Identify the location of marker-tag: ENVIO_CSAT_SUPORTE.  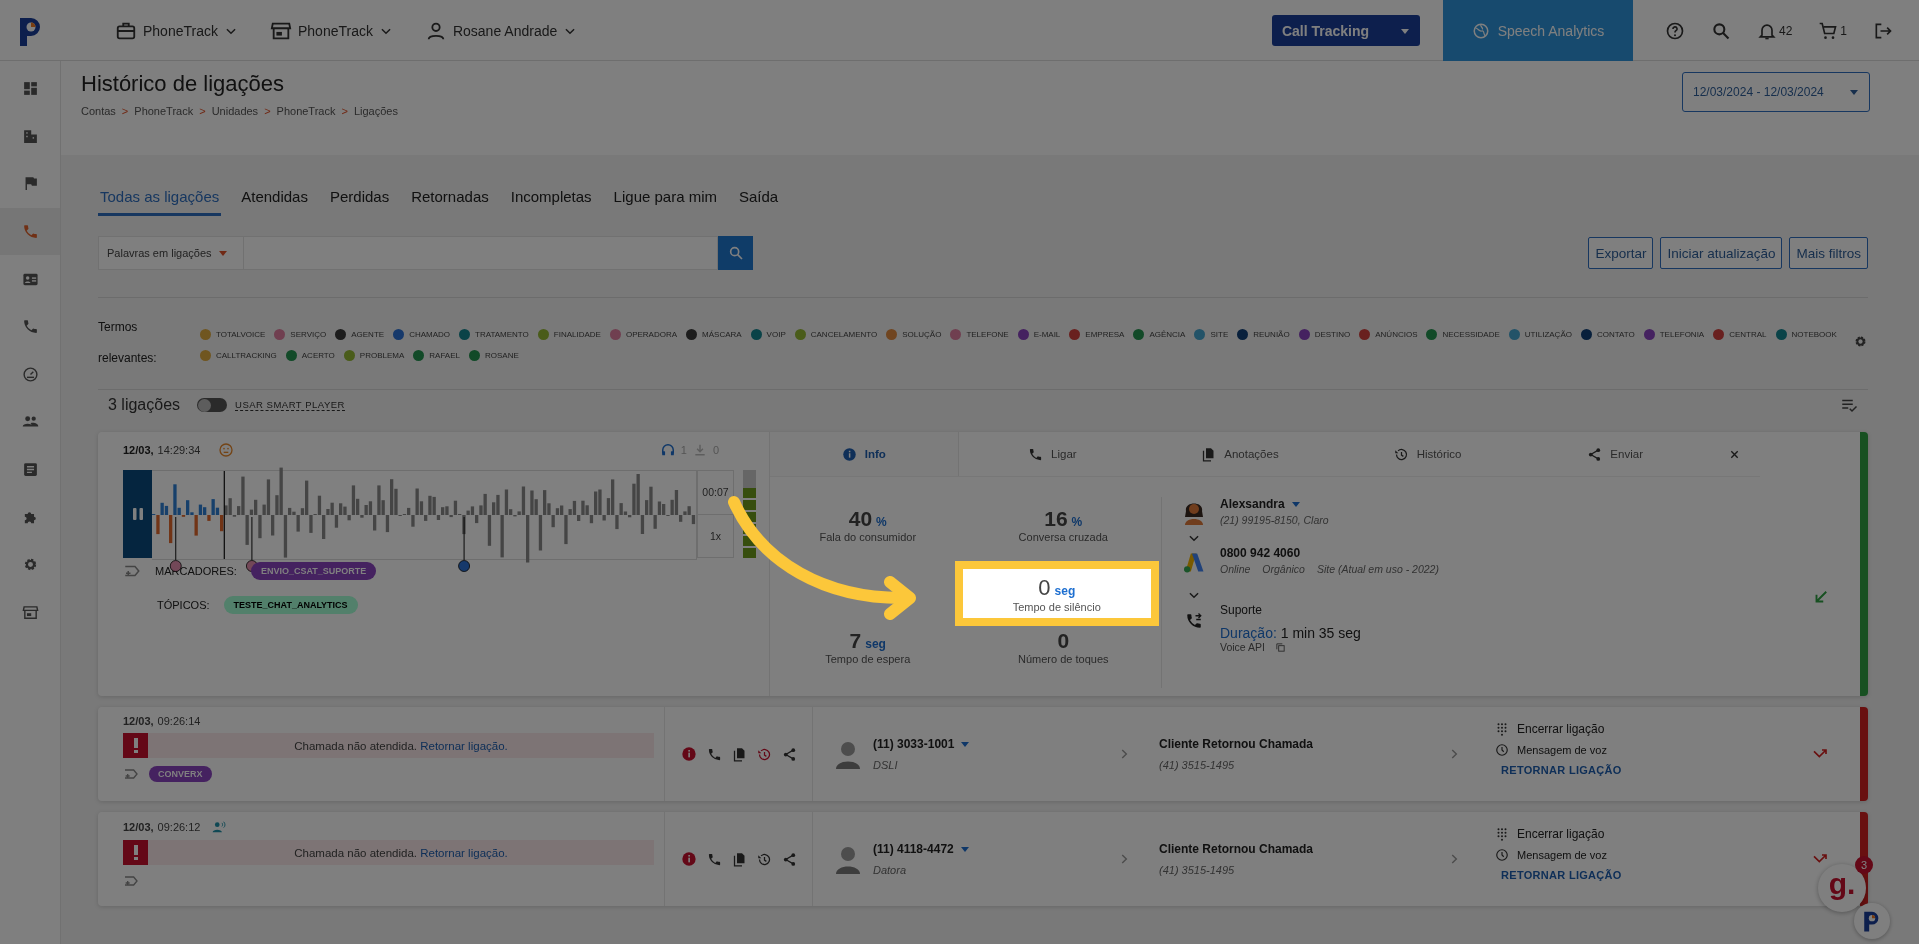
(313, 571).